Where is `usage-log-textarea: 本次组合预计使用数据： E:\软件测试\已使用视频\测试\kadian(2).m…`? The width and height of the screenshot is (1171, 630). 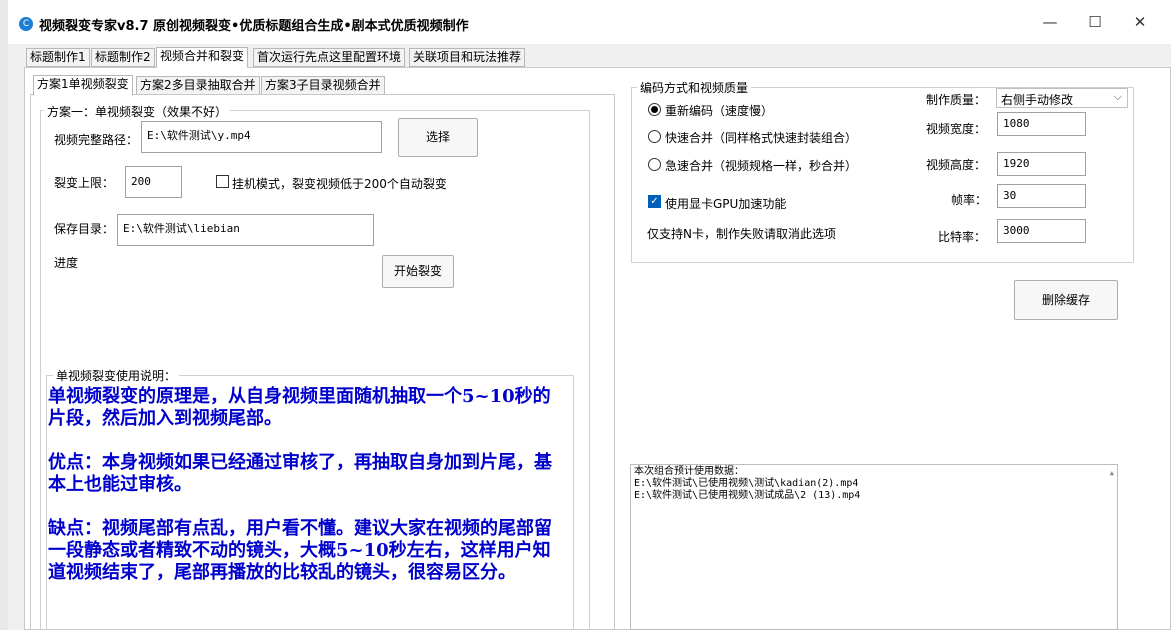
usage-log-textarea: 本次组合预计使用数据： E:\软件测试\已使用视频\测试\kadian(2).m… is located at coordinates (874, 547).